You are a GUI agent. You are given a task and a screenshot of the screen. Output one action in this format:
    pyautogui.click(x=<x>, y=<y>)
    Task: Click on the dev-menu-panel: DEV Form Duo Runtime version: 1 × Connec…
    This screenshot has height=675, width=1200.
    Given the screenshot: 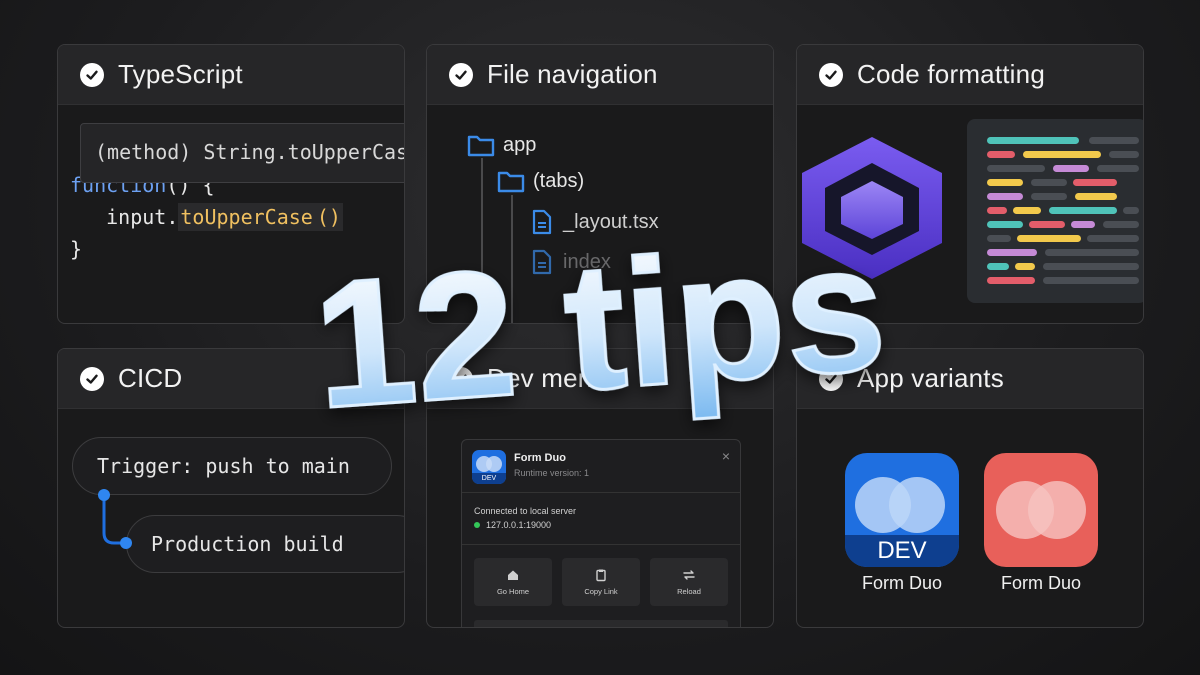 What is the action you would take?
    pyautogui.click(x=601, y=533)
    